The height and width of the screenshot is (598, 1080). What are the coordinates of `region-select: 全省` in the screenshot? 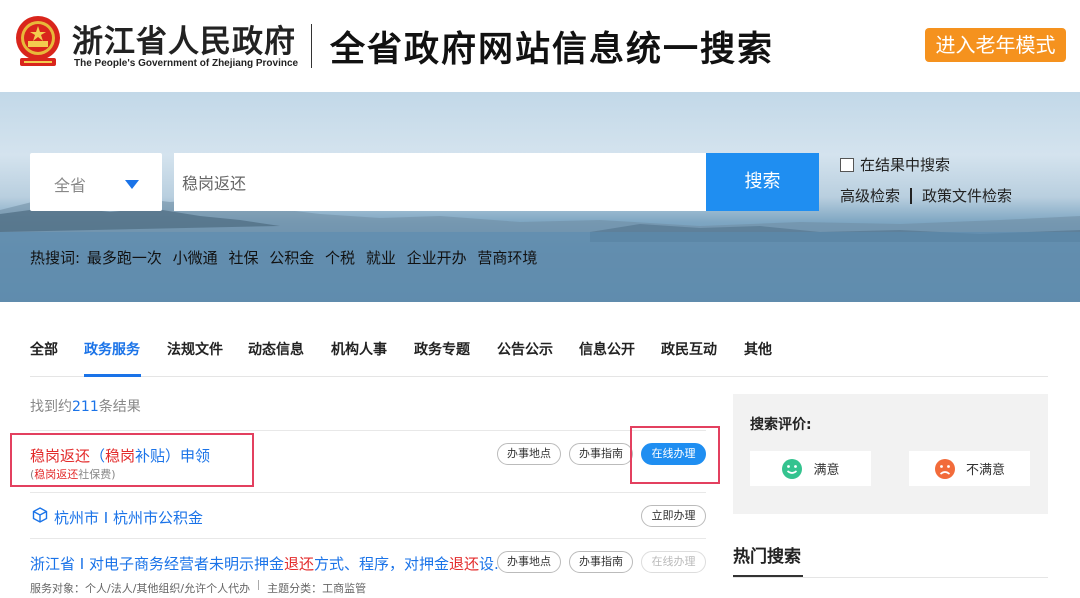 It's located at (96, 182).